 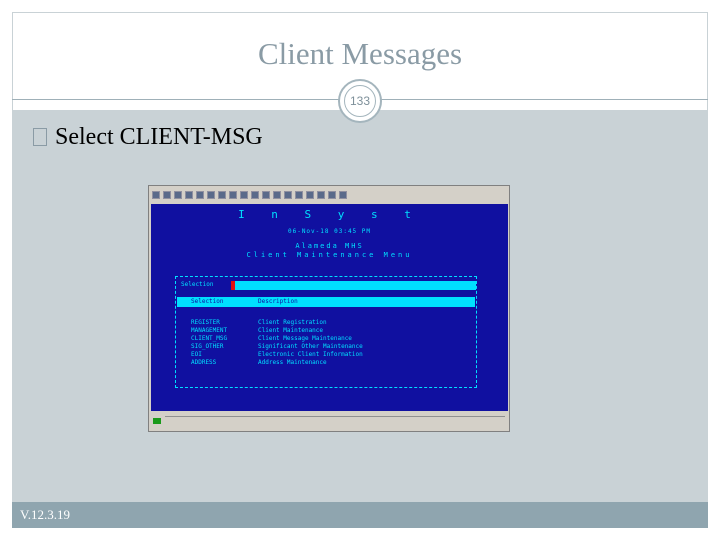 What do you see at coordinates (335, 421) in the screenshot?
I see `status-cells` at bounding box center [335, 421].